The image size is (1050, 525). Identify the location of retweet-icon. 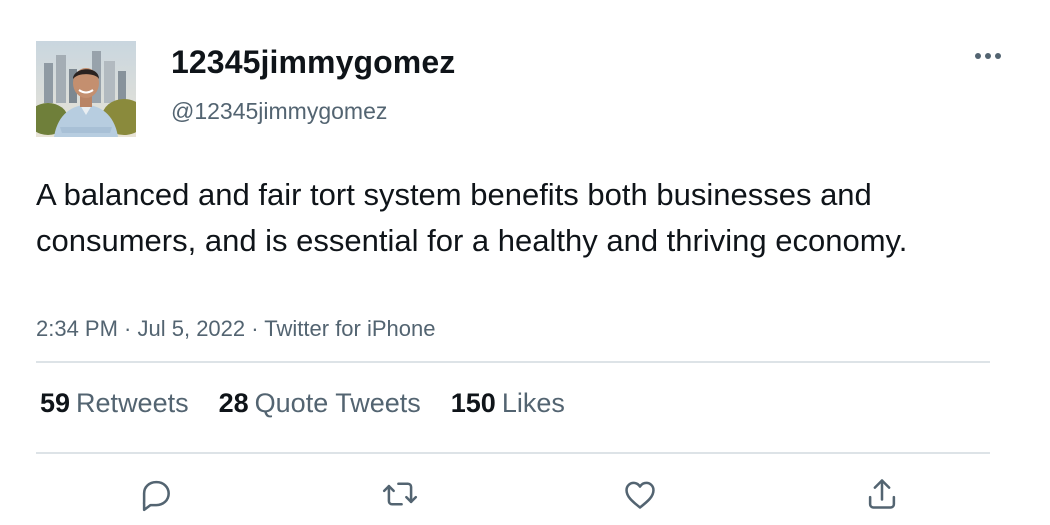
(400, 494).